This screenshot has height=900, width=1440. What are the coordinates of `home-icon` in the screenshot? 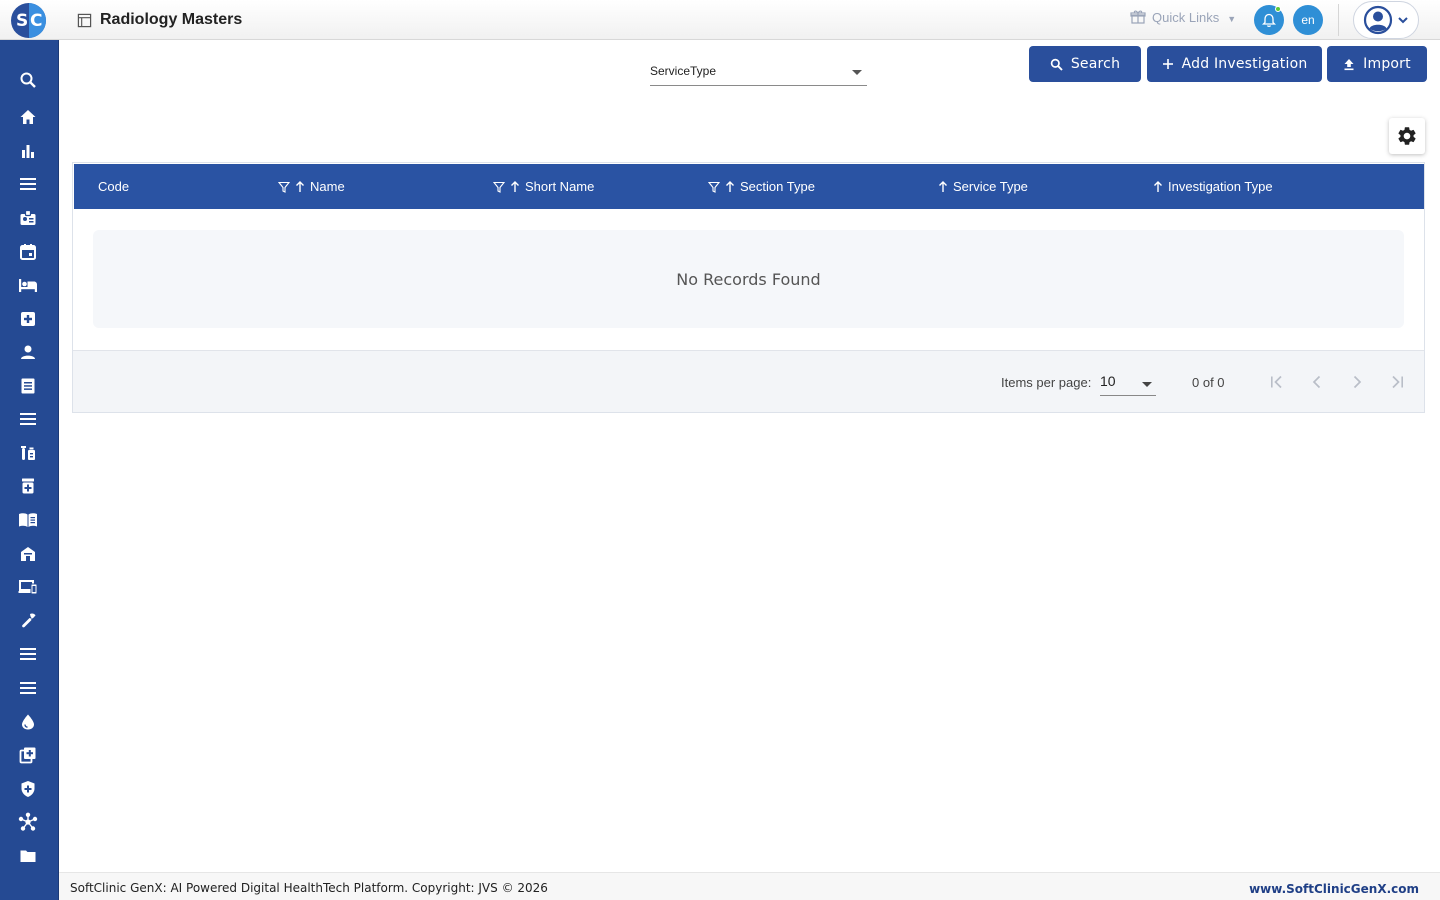 It's located at (28, 117).